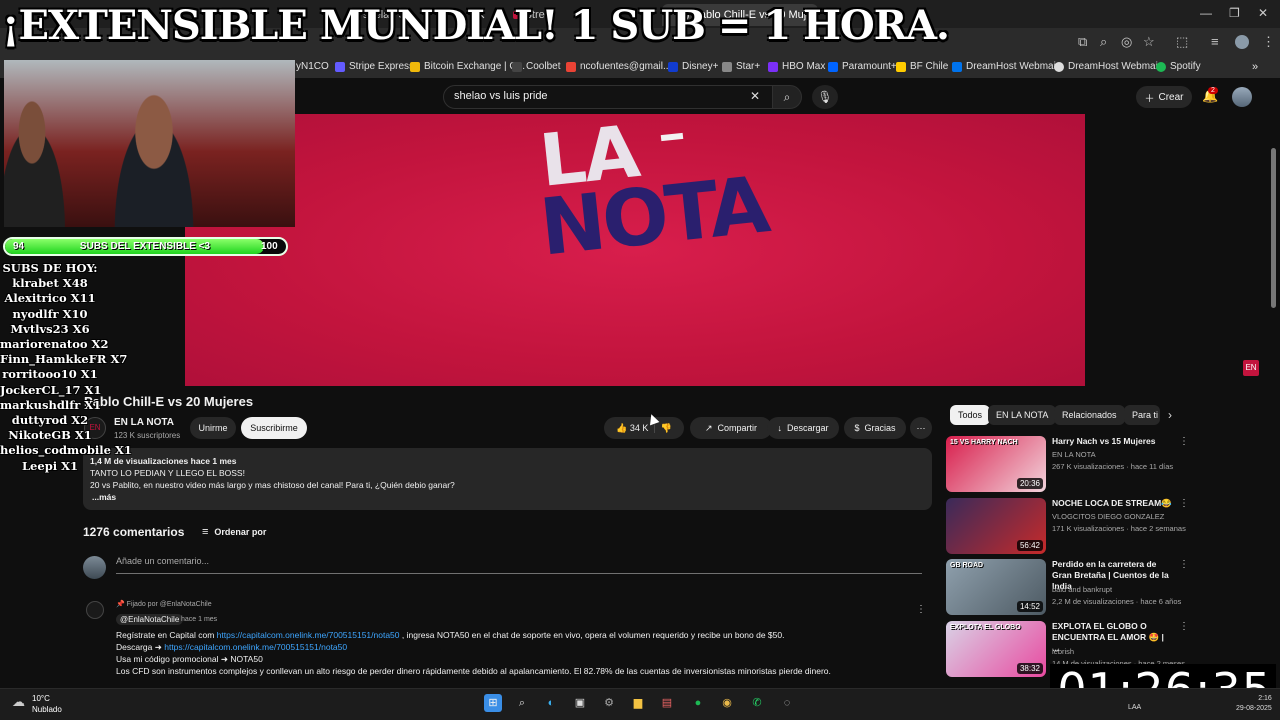 The image size is (1280, 720). I want to click on zoom-icon: ⌕, so click(1103, 42).